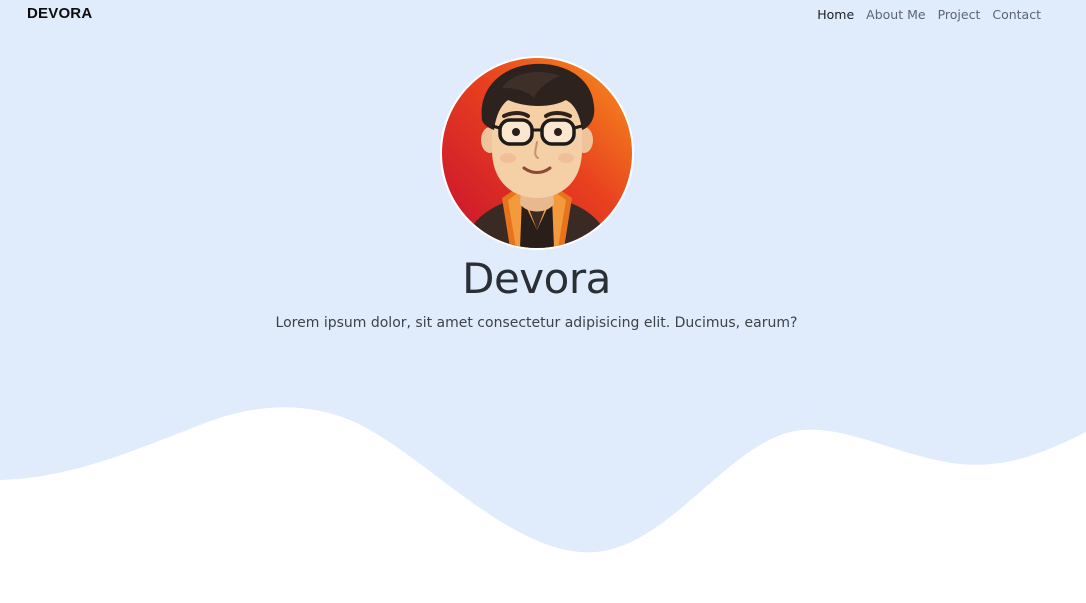 The image size is (1086, 603). I want to click on avatar, so click(537, 153).